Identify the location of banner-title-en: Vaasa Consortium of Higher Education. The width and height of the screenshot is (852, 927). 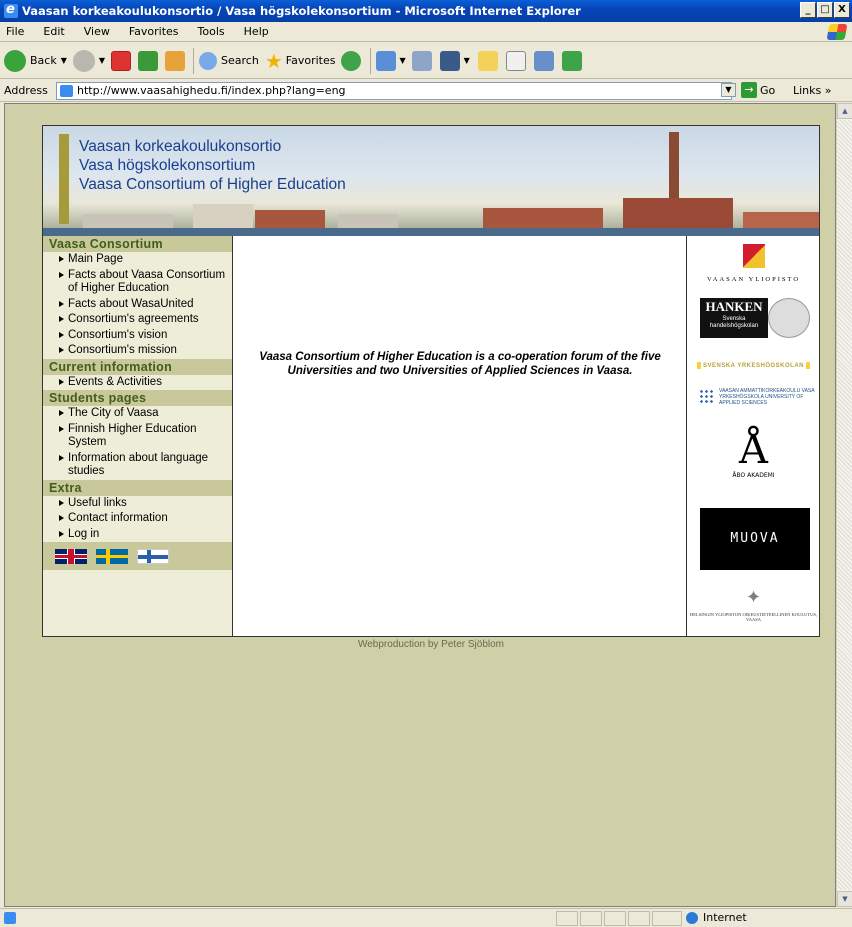
(212, 184).